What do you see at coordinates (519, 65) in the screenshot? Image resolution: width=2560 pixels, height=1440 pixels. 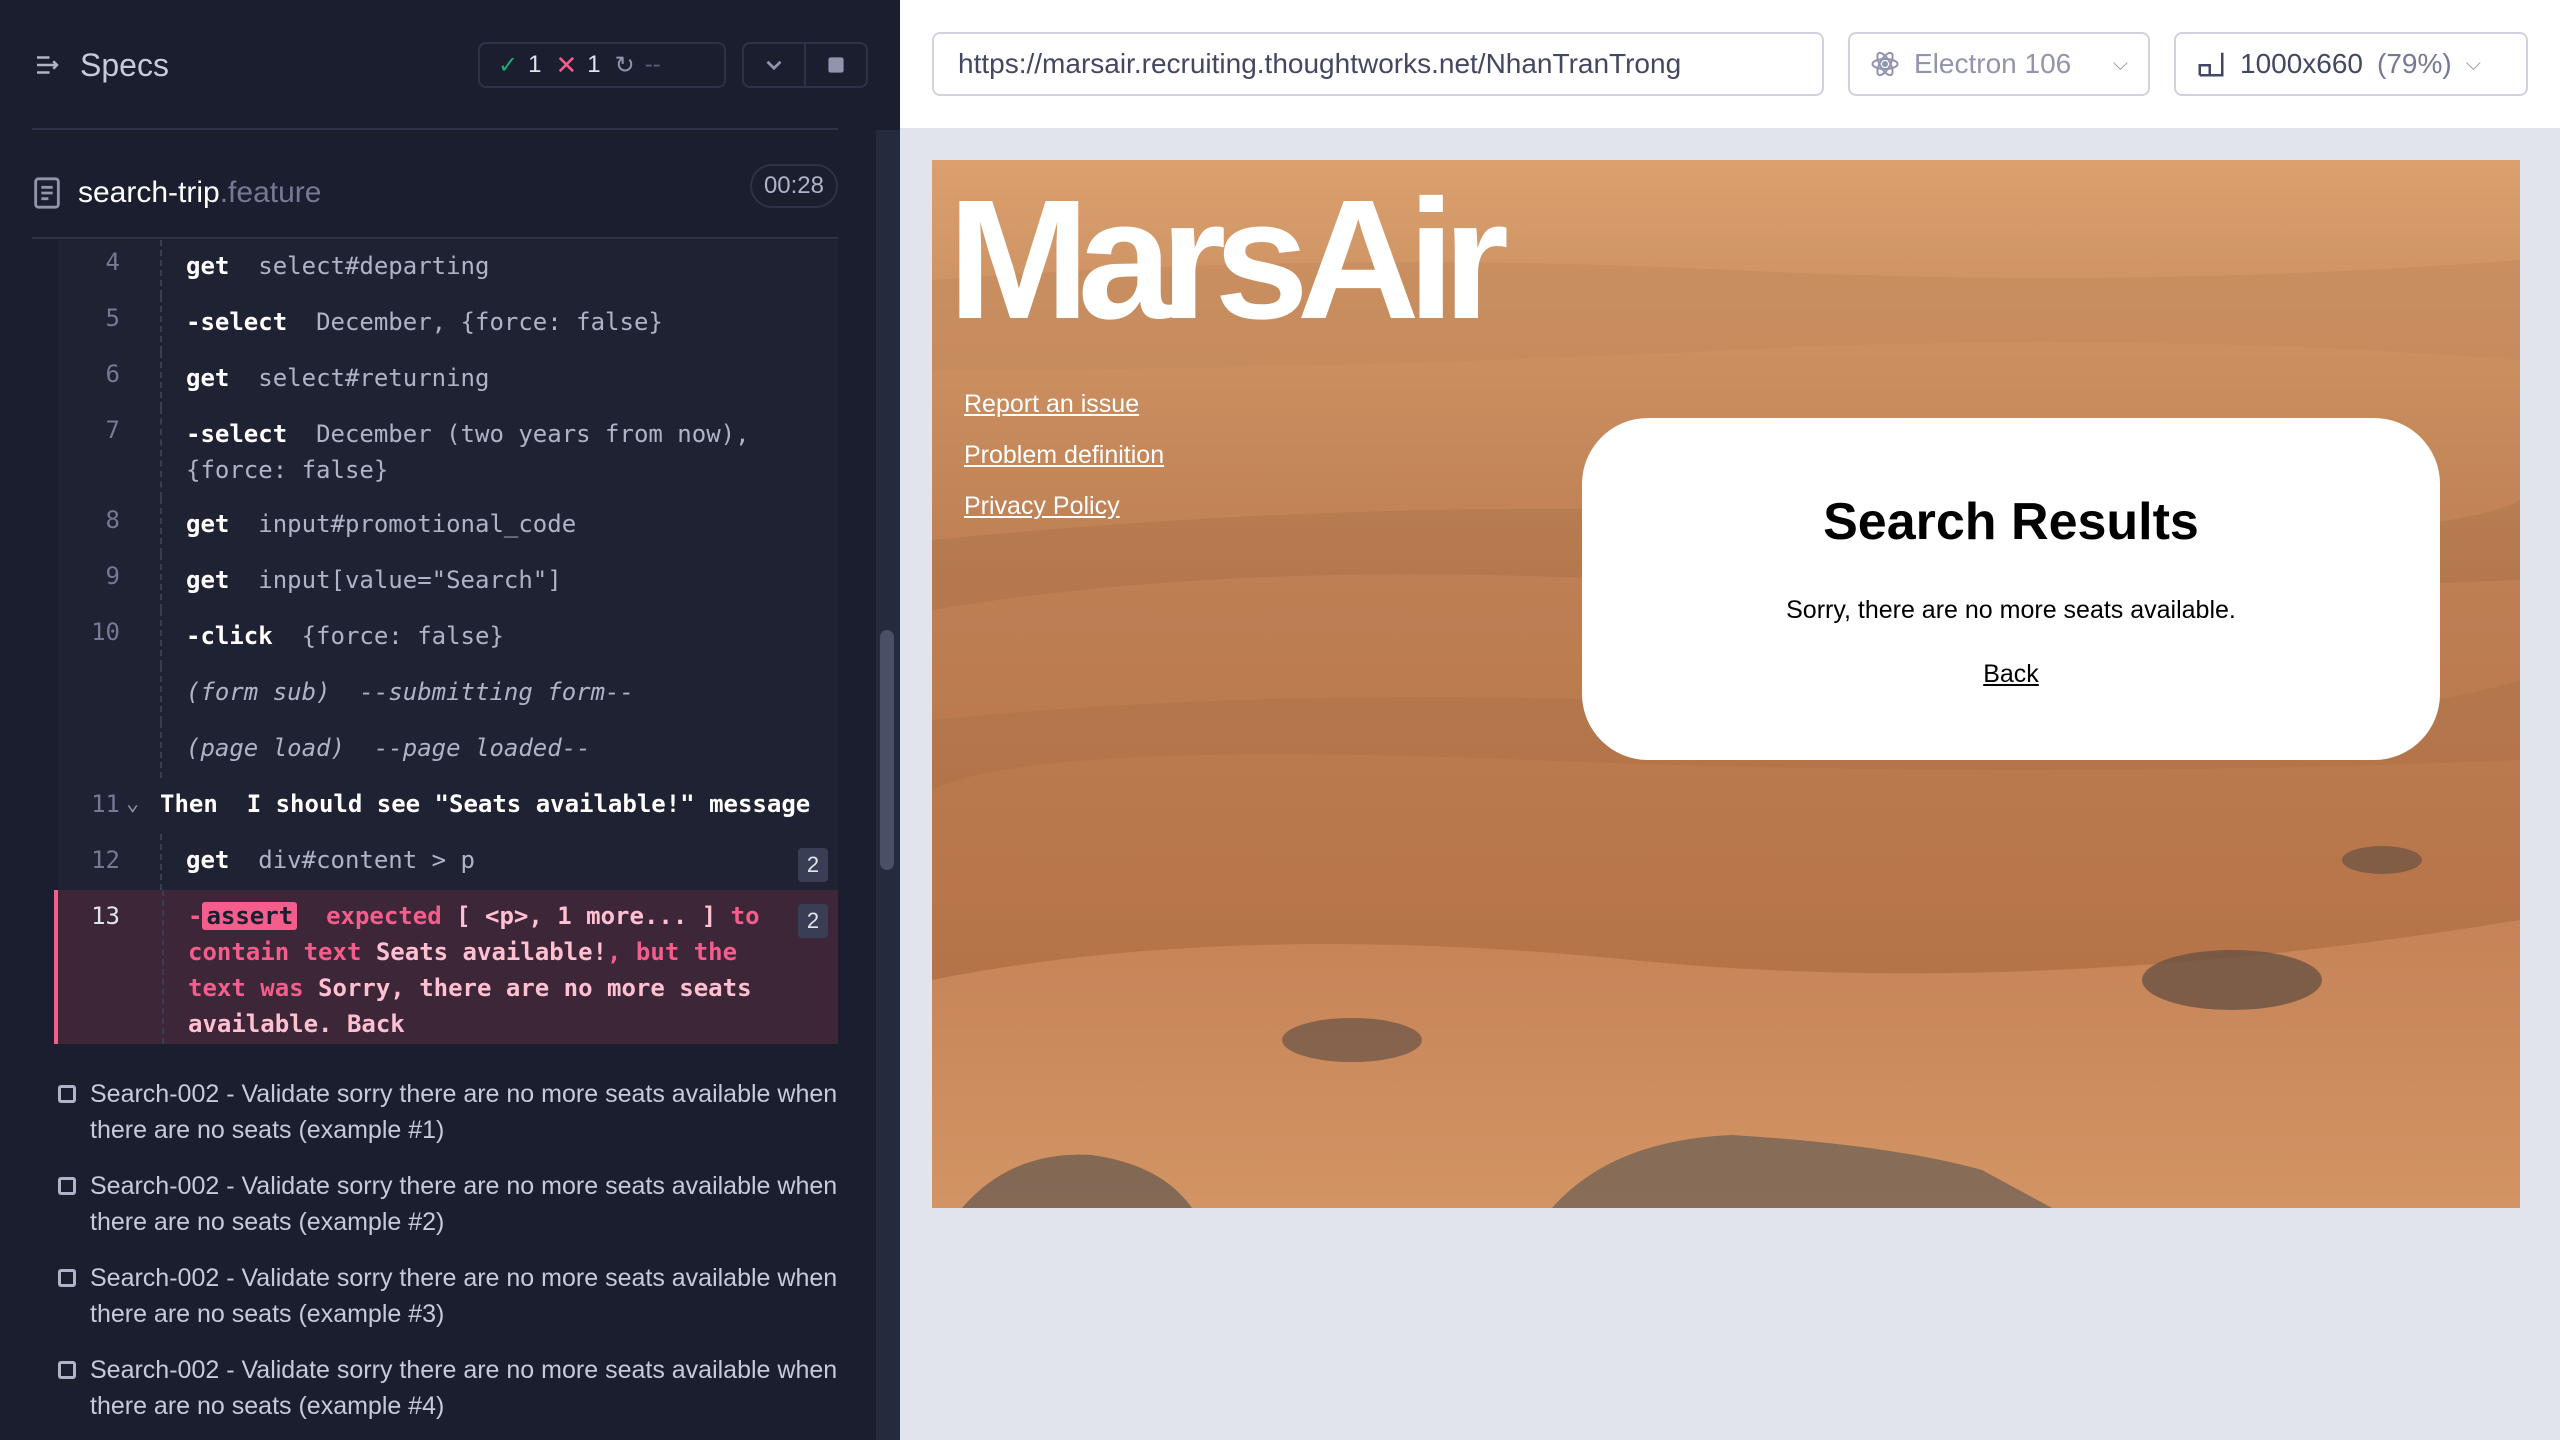 I see `passed-stat: ✓ 1` at bounding box center [519, 65].